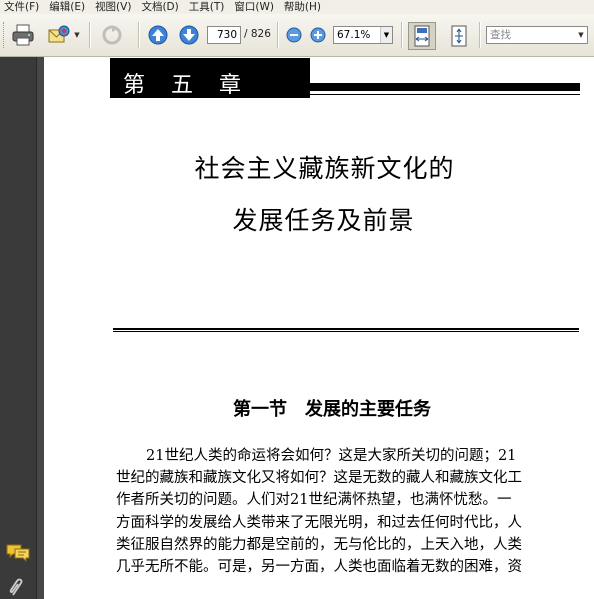  I want to click on paragraph-line: 世纪的藏族和藏族文化又将如何？这是无数的藏人和藏族文化工, so click(319, 478).